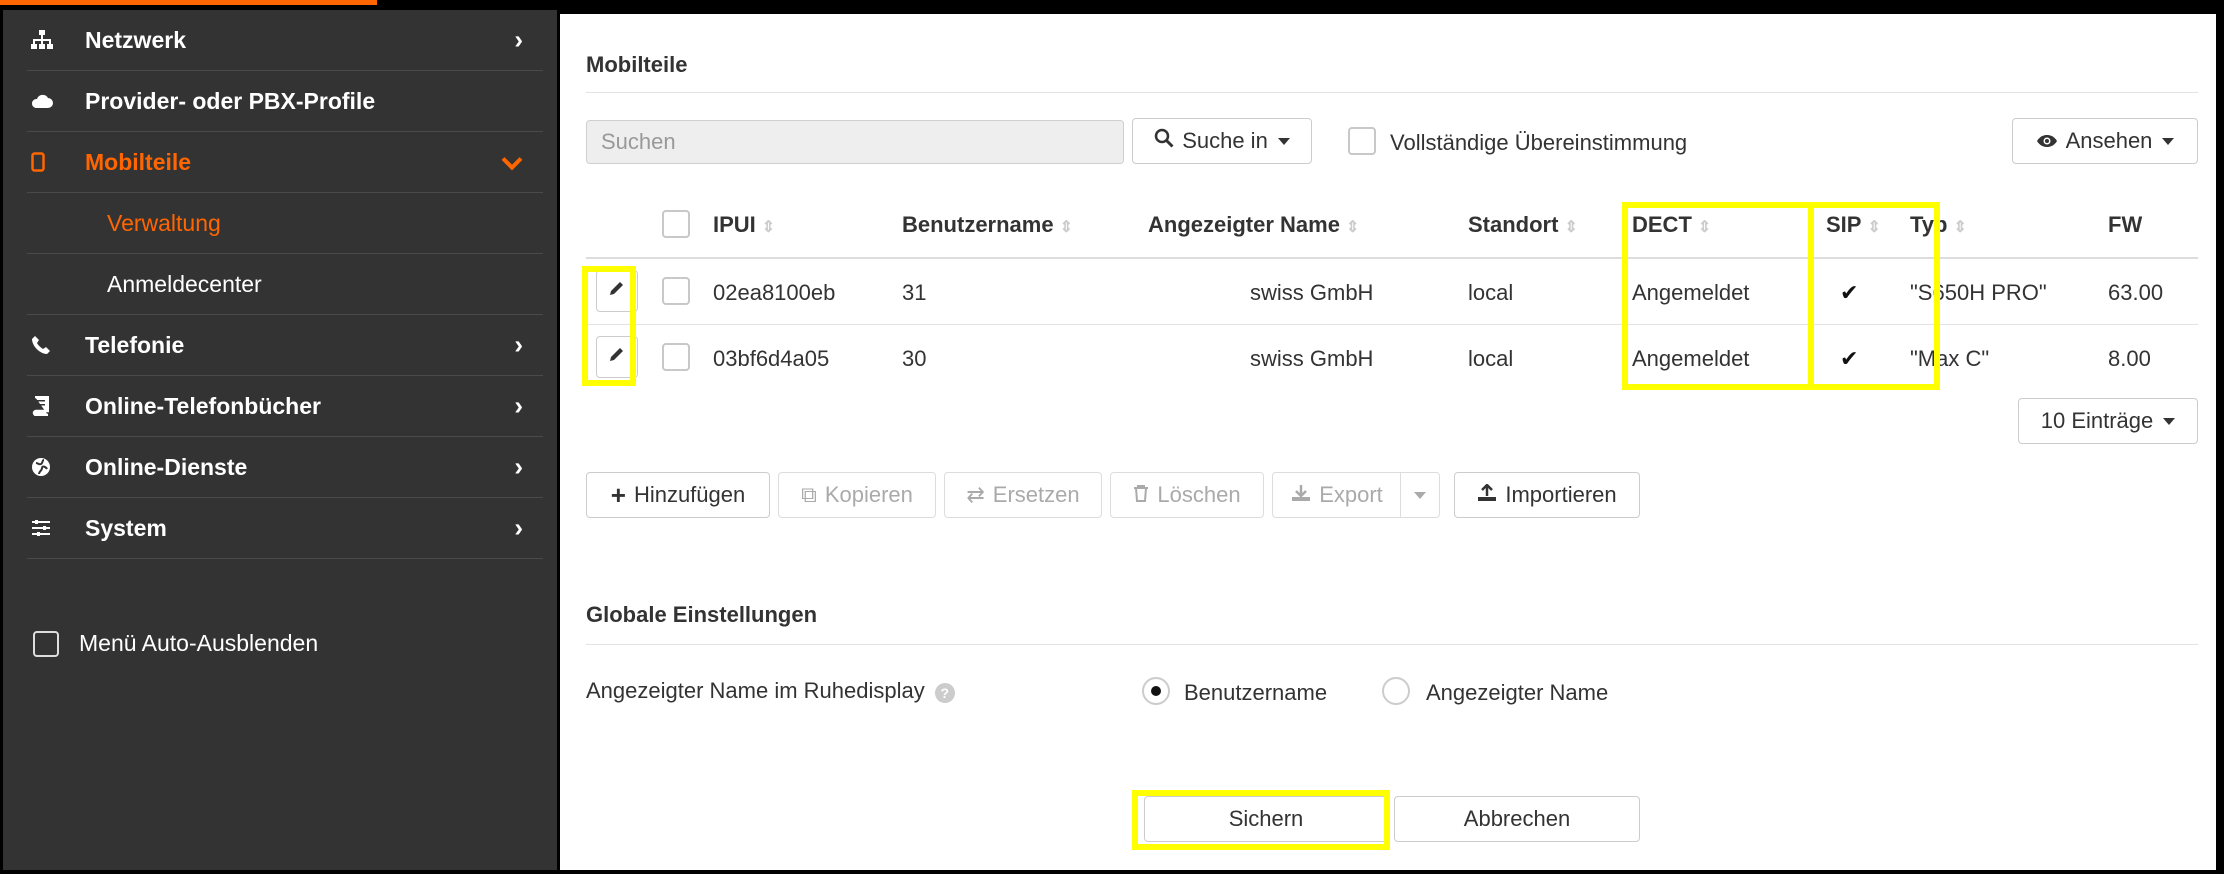  What do you see at coordinates (56, 406) in the screenshot?
I see `book-icon` at bounding box center [56, 406].